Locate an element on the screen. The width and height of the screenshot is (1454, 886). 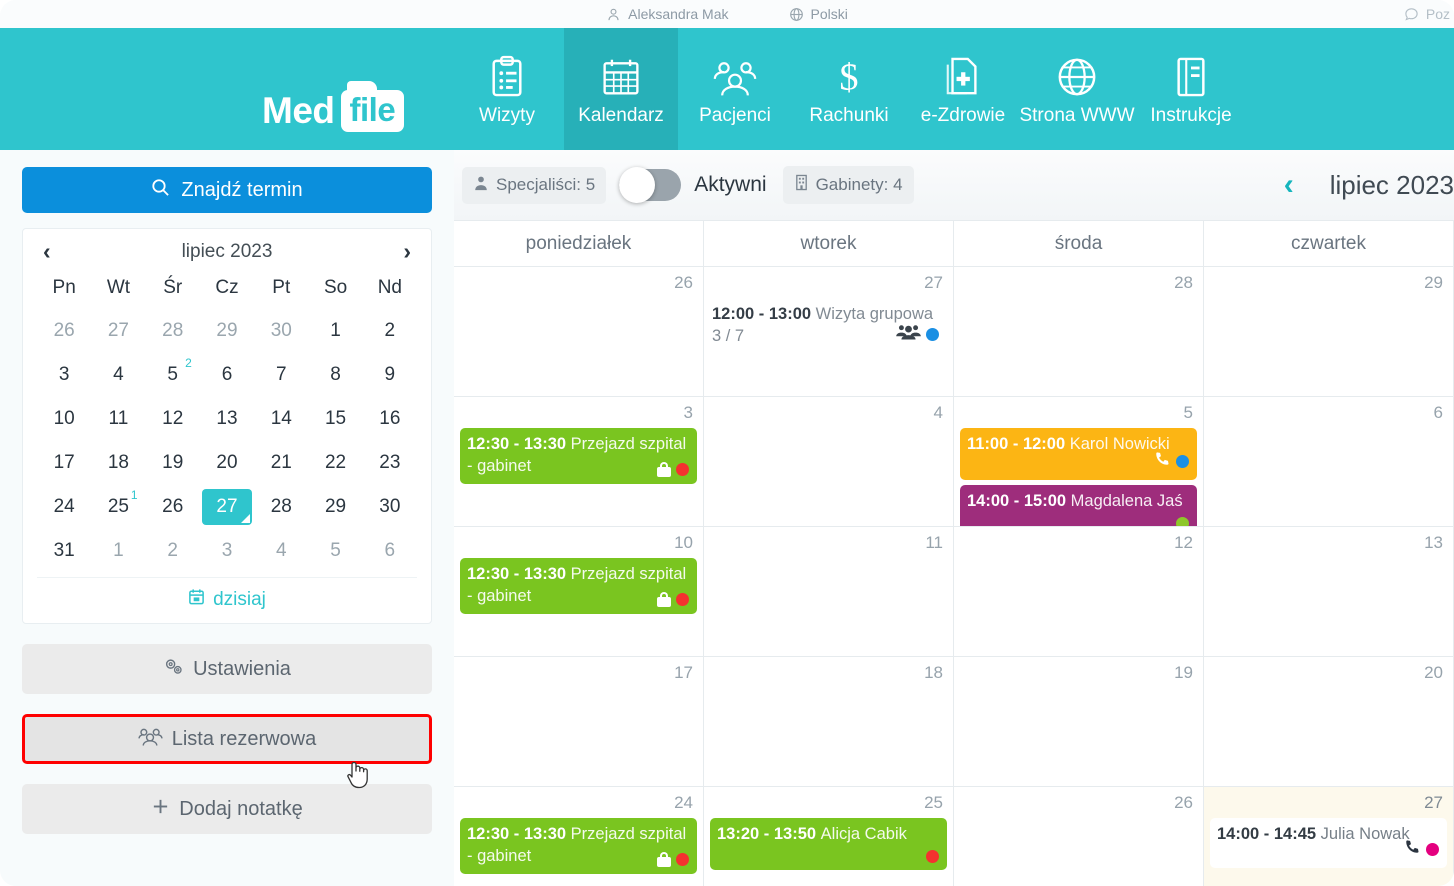
calendar-day-cell: 4 is located at coordinates (829, 462).